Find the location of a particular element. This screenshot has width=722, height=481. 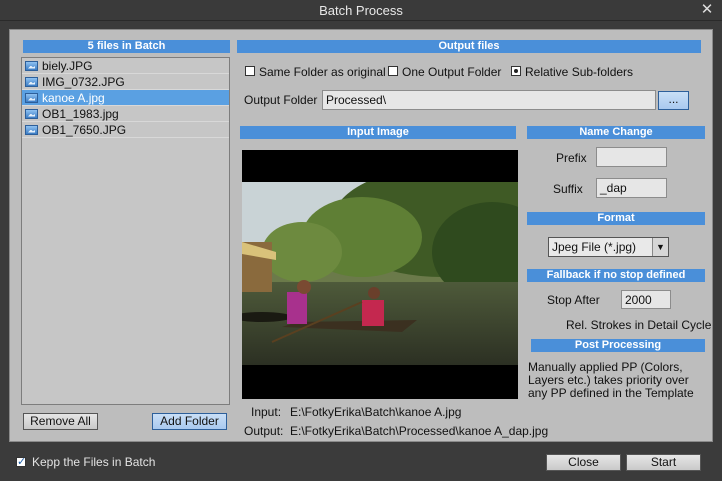

file-list-item: kanoe A.jpg is located at coordinates (125, 98).